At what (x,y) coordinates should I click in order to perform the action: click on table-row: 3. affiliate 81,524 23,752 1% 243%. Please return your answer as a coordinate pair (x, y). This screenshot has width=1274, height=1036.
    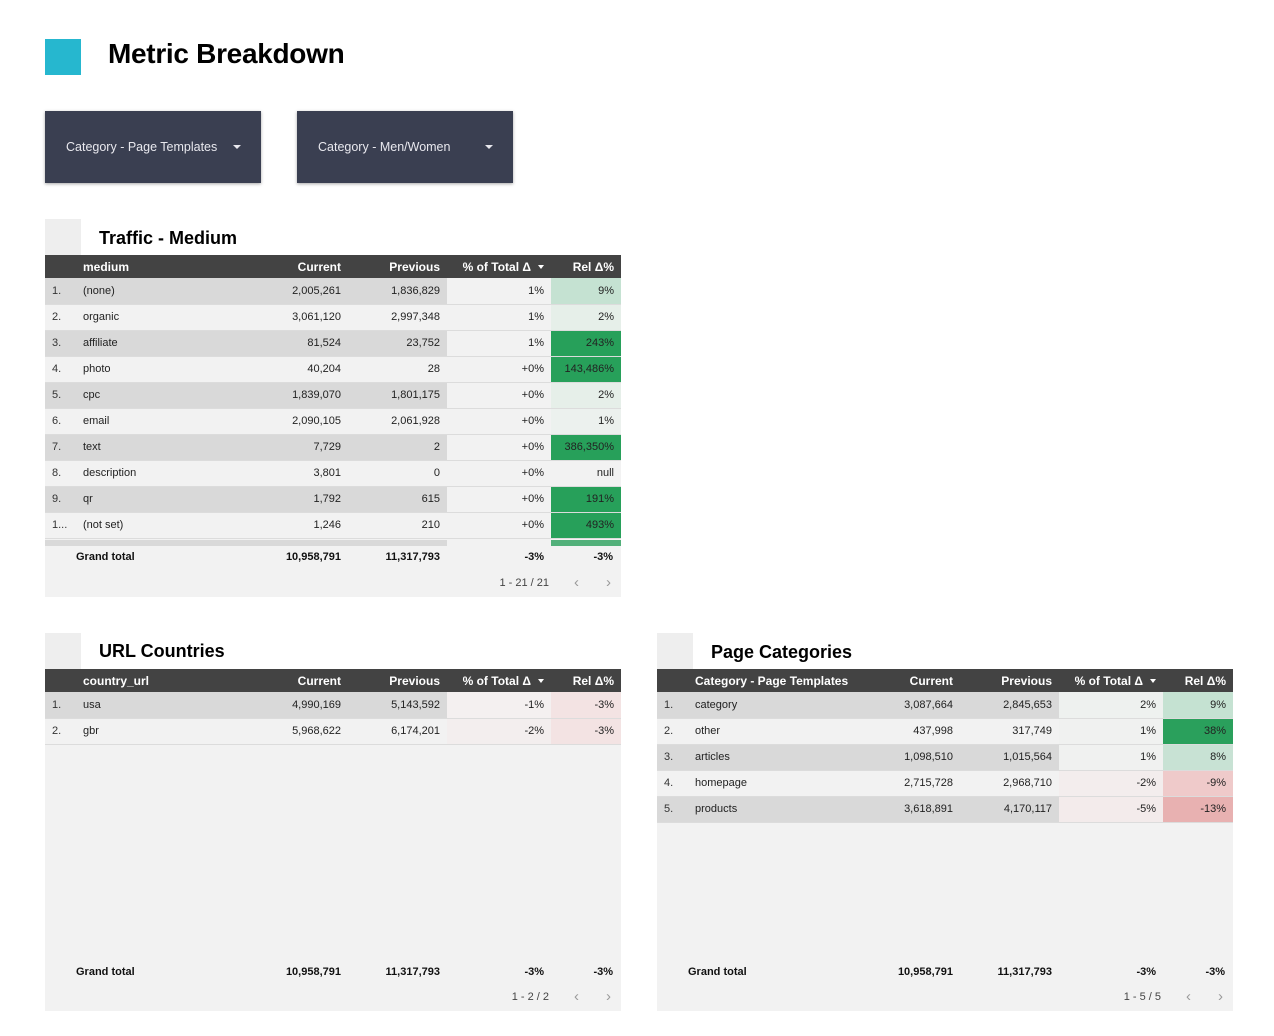
    Looking at the image, I should click on (333, 343).